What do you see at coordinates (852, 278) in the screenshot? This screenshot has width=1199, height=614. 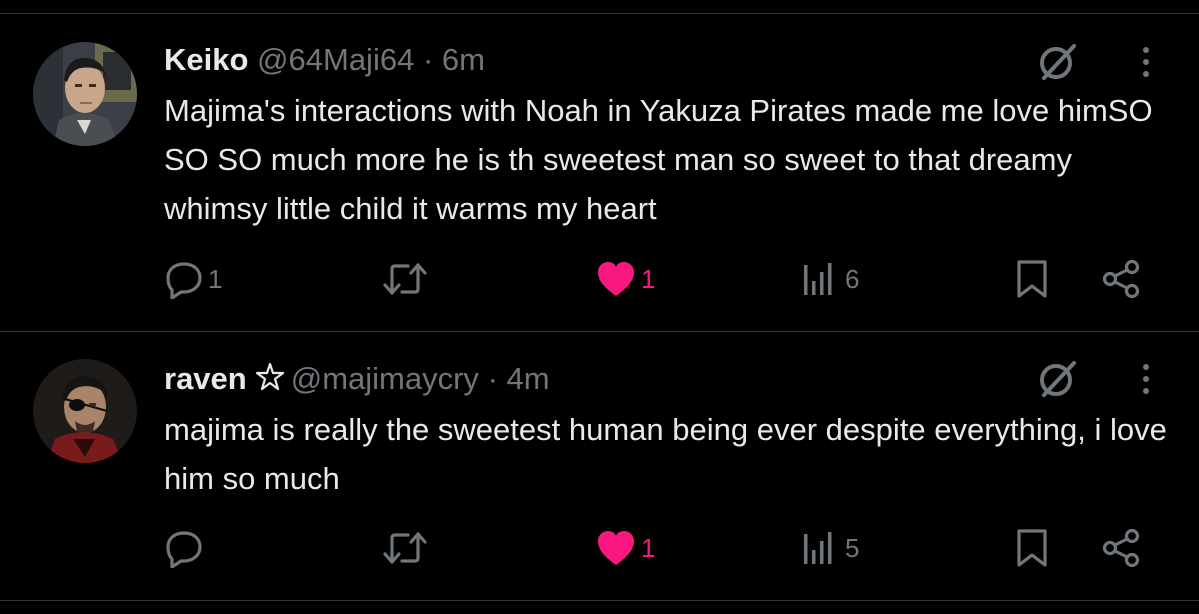 I see `views-count: 6` at bounding box center [852, 278].